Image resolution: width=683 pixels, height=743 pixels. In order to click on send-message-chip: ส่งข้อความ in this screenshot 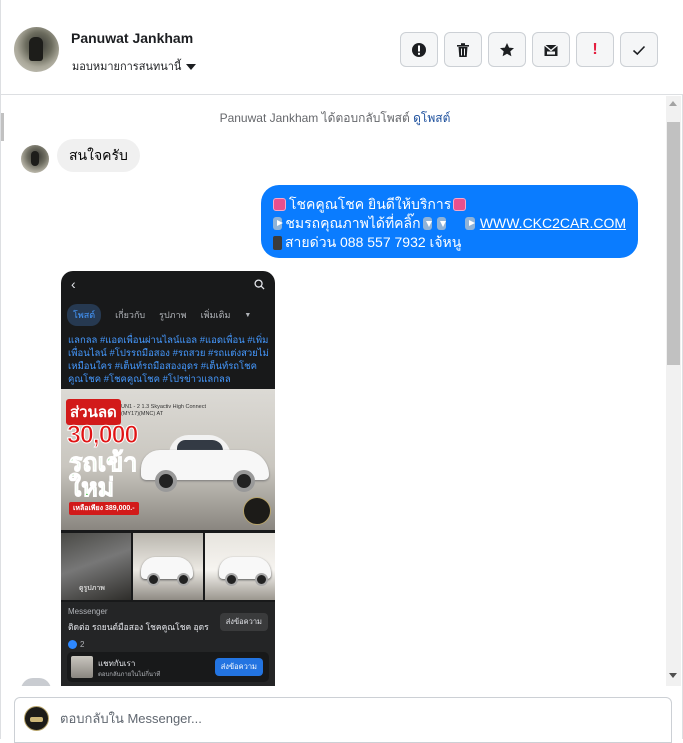, I will do `click(243, 622)`.